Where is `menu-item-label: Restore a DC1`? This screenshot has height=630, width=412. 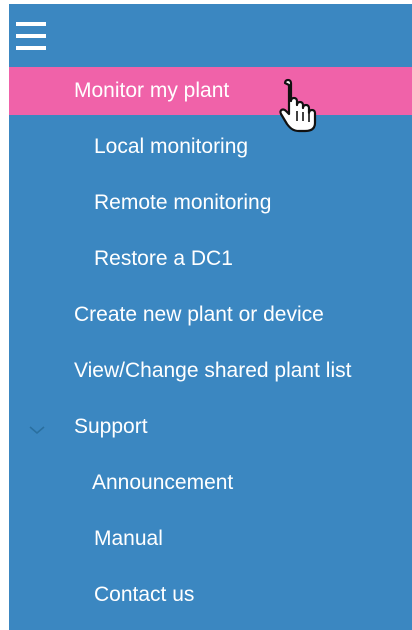
menu-item-label: Restore a DC1 is located at coordinates (163, 258).